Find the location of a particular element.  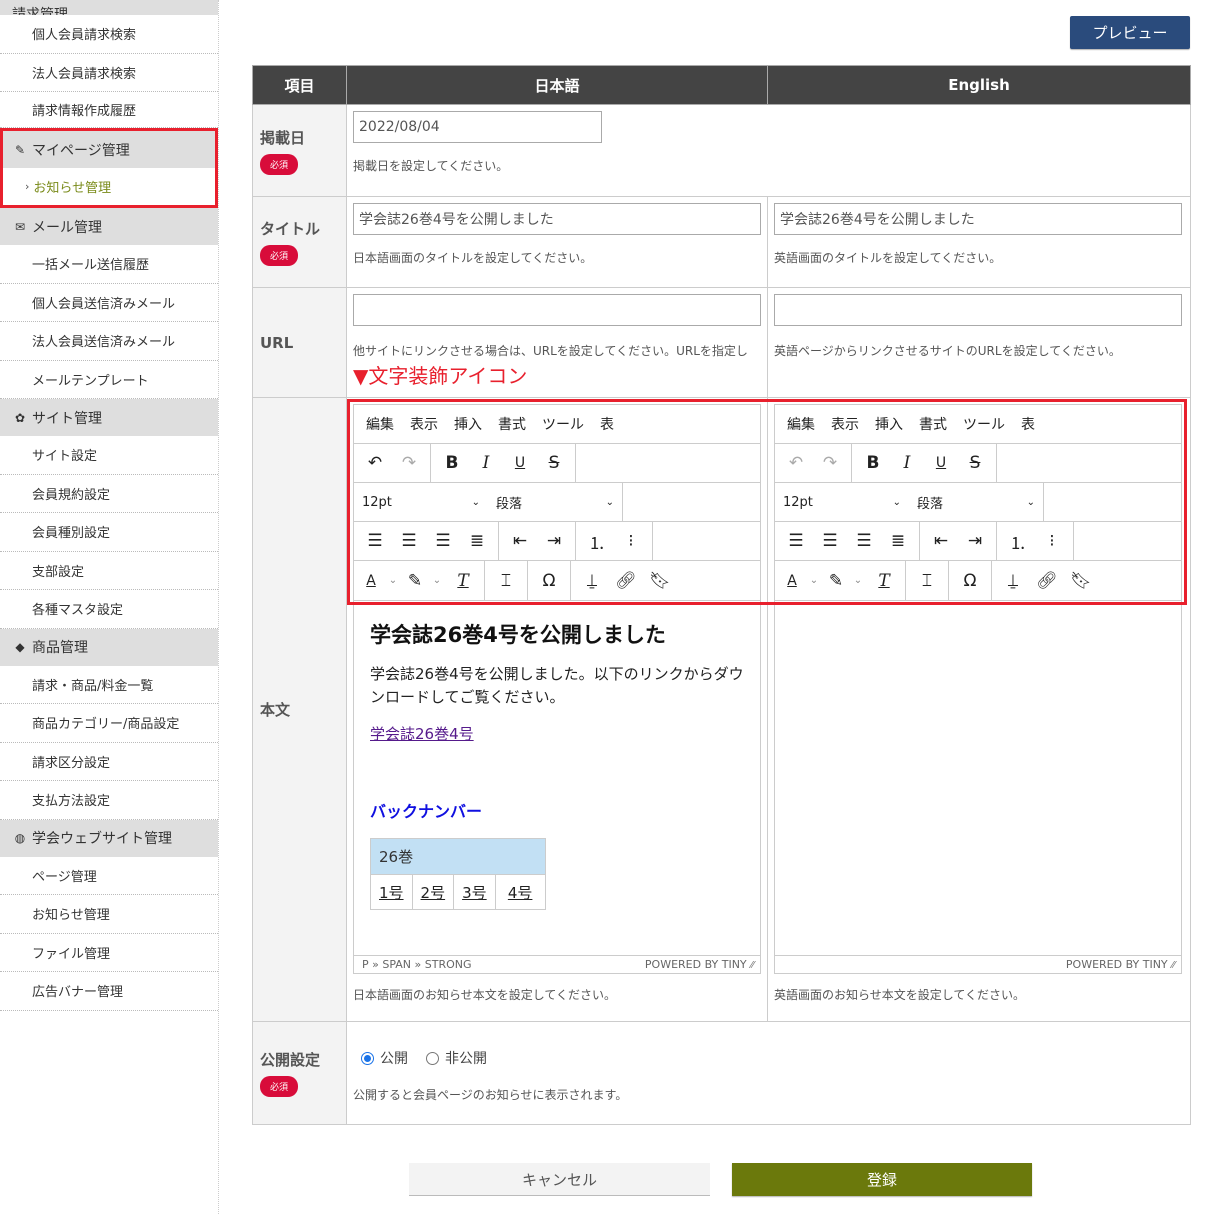

sidebar-item: 商品カテゴリー/商品設定 is located at coordinates (109, 723).